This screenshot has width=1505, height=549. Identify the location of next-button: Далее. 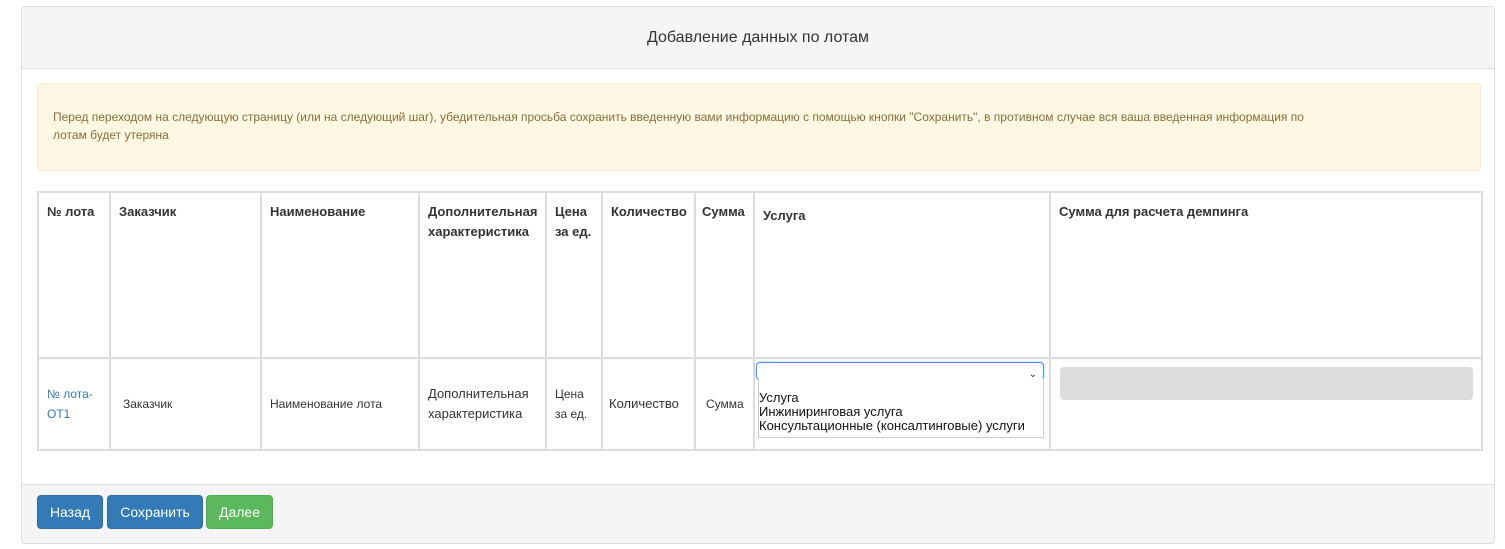
(239, 512).